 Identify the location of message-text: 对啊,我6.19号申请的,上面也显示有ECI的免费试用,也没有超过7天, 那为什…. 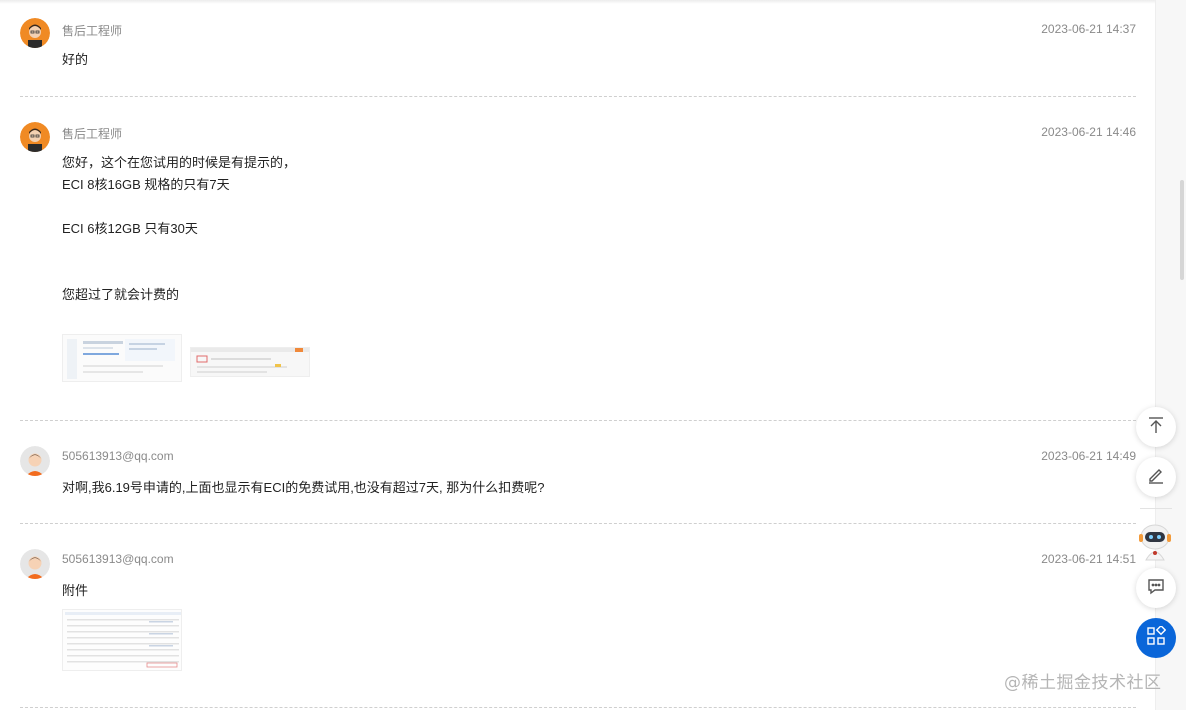
(303, 487).